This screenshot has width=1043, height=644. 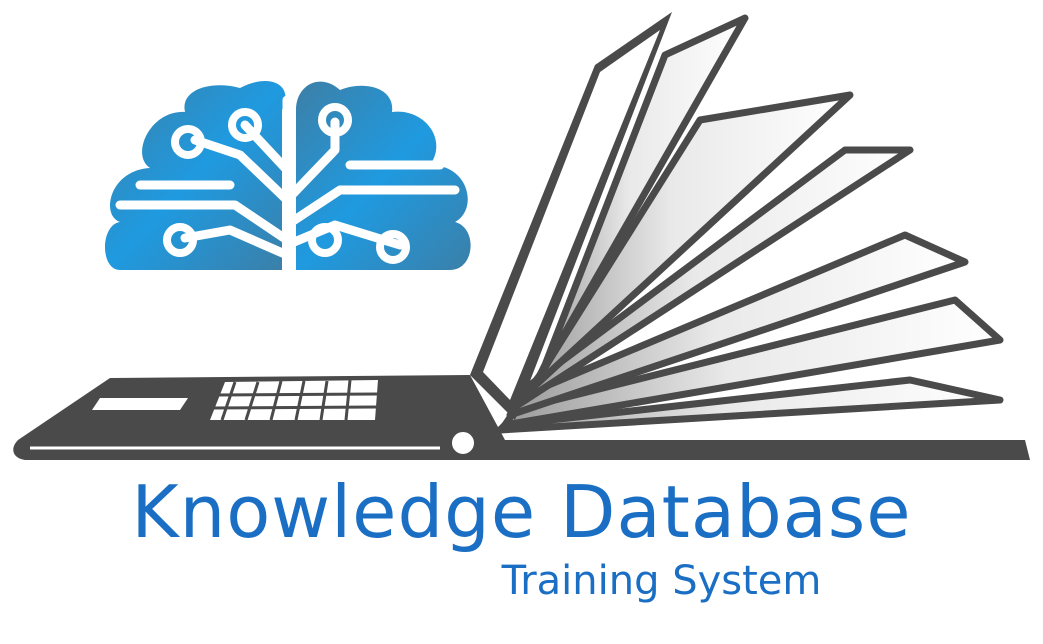 What do you see at coordinates (288, 176) in the screenshot?
I see `brain-circuit-icon` at bounding box center [288, 176].